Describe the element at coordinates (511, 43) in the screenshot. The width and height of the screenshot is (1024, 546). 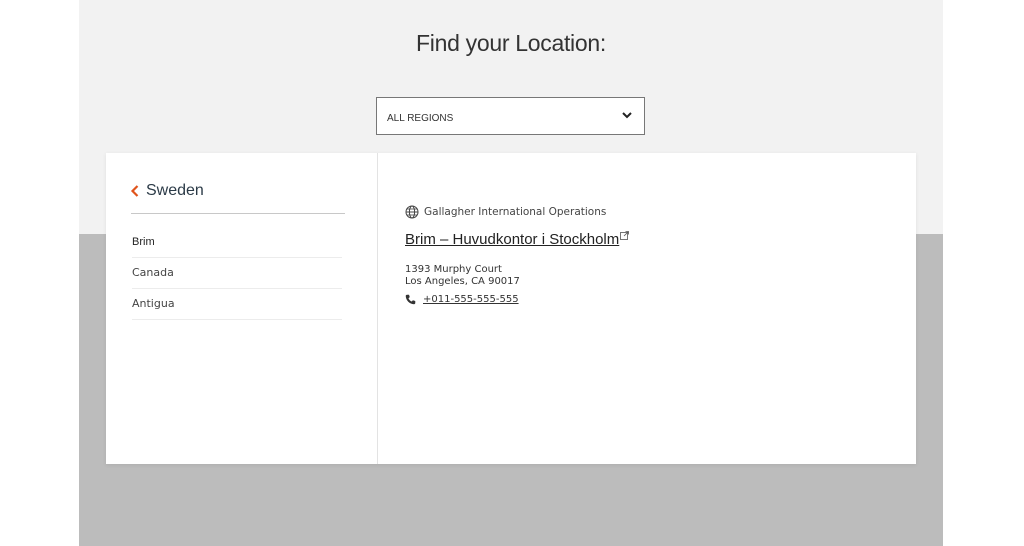
I see `page-title: Find your Location:` at that location.